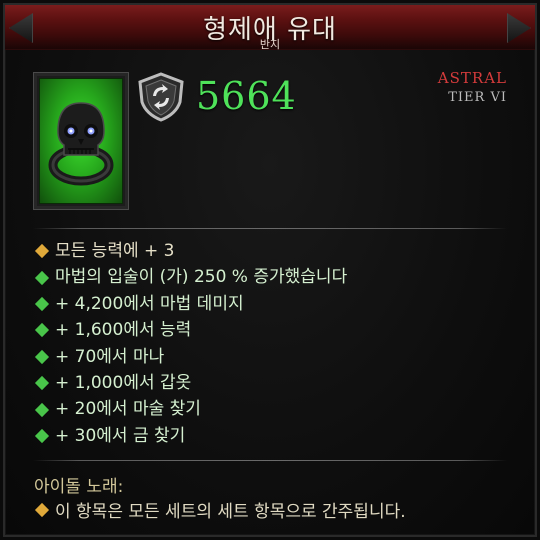  What do you see at coordinates (115, 251) in the screenshot?
I see `affix-text: 모든 능력에 + 3` at bounding box center [115, 251].